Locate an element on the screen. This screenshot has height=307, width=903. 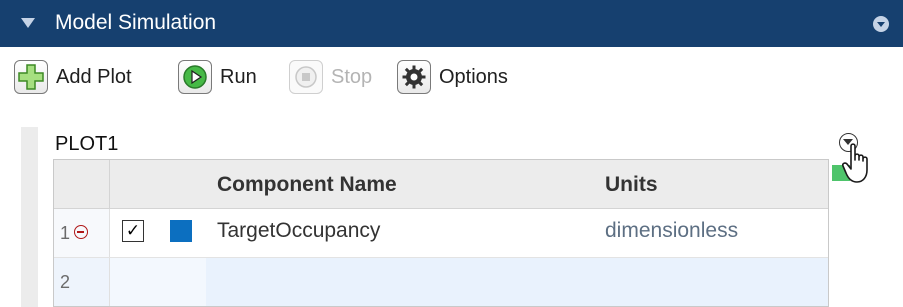
row-number: 2 is located at coordinates (65, 282).